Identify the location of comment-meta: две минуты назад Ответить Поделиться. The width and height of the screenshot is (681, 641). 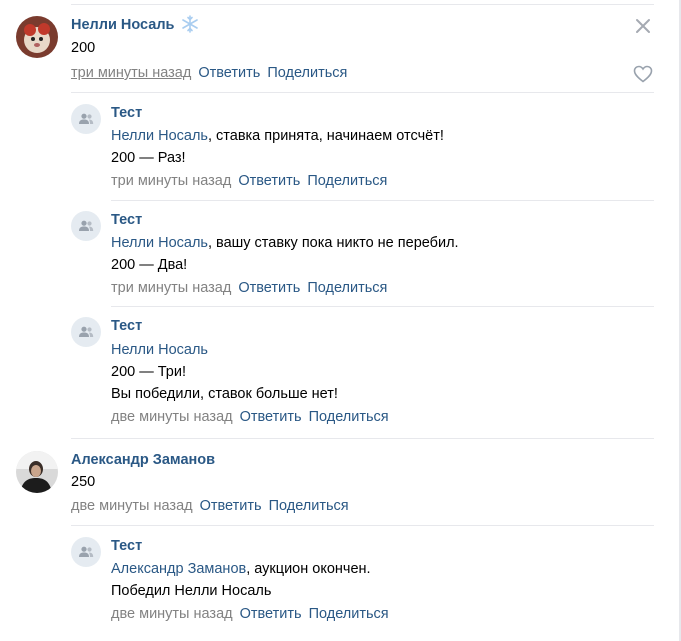
(210, 506).